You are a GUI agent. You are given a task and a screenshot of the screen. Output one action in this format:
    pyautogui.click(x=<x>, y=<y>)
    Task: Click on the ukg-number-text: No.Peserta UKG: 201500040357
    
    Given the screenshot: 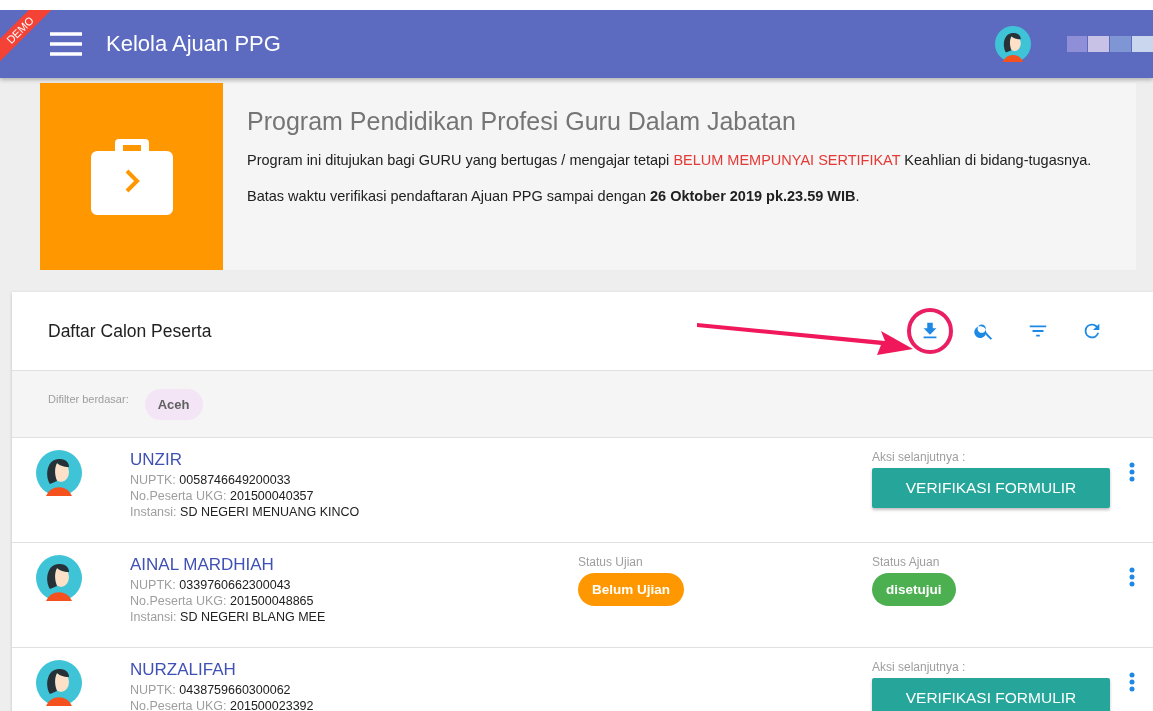 What is the action you would take?
    pyautogui.click(x=222, y=496)
    